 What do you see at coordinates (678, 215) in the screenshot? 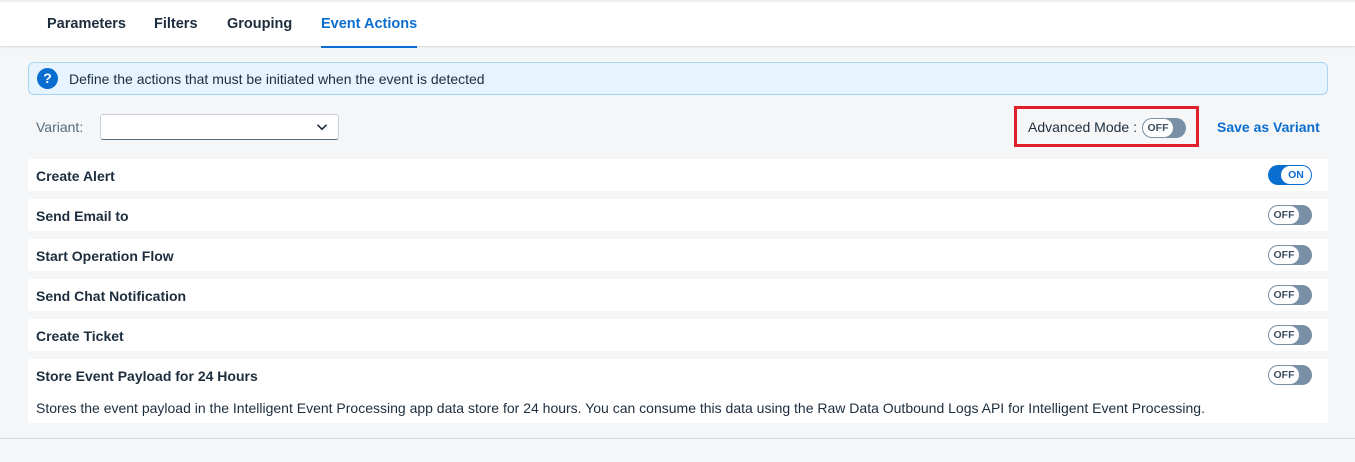
I see `action-row-send-email: Send Email to OFF` at bounding box center [678, 215].